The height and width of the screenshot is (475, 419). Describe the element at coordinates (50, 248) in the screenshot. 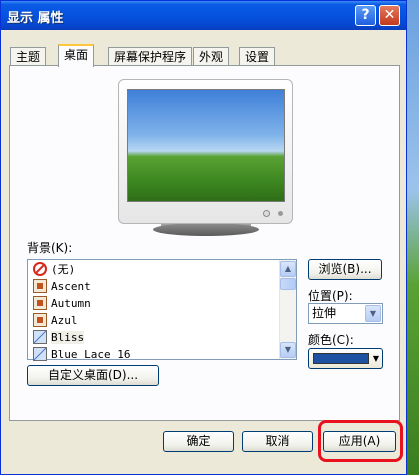

I see `background-label: 背景(K):` at that location.